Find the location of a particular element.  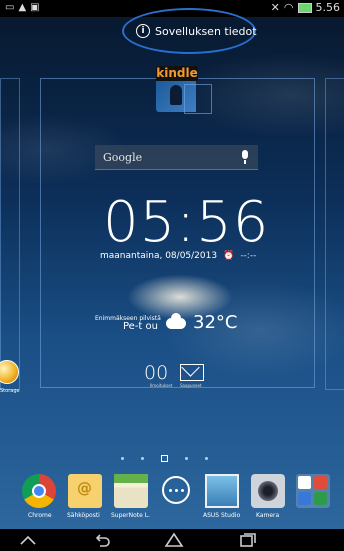

kindle-label: kindle is located at coordinates (177, 73).